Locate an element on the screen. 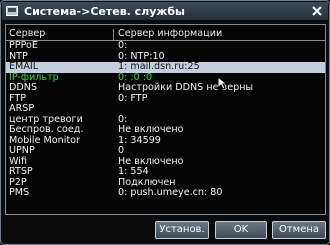  service-info: 1: mail.dsn.ru:25 is located at coordinates (159, 66).